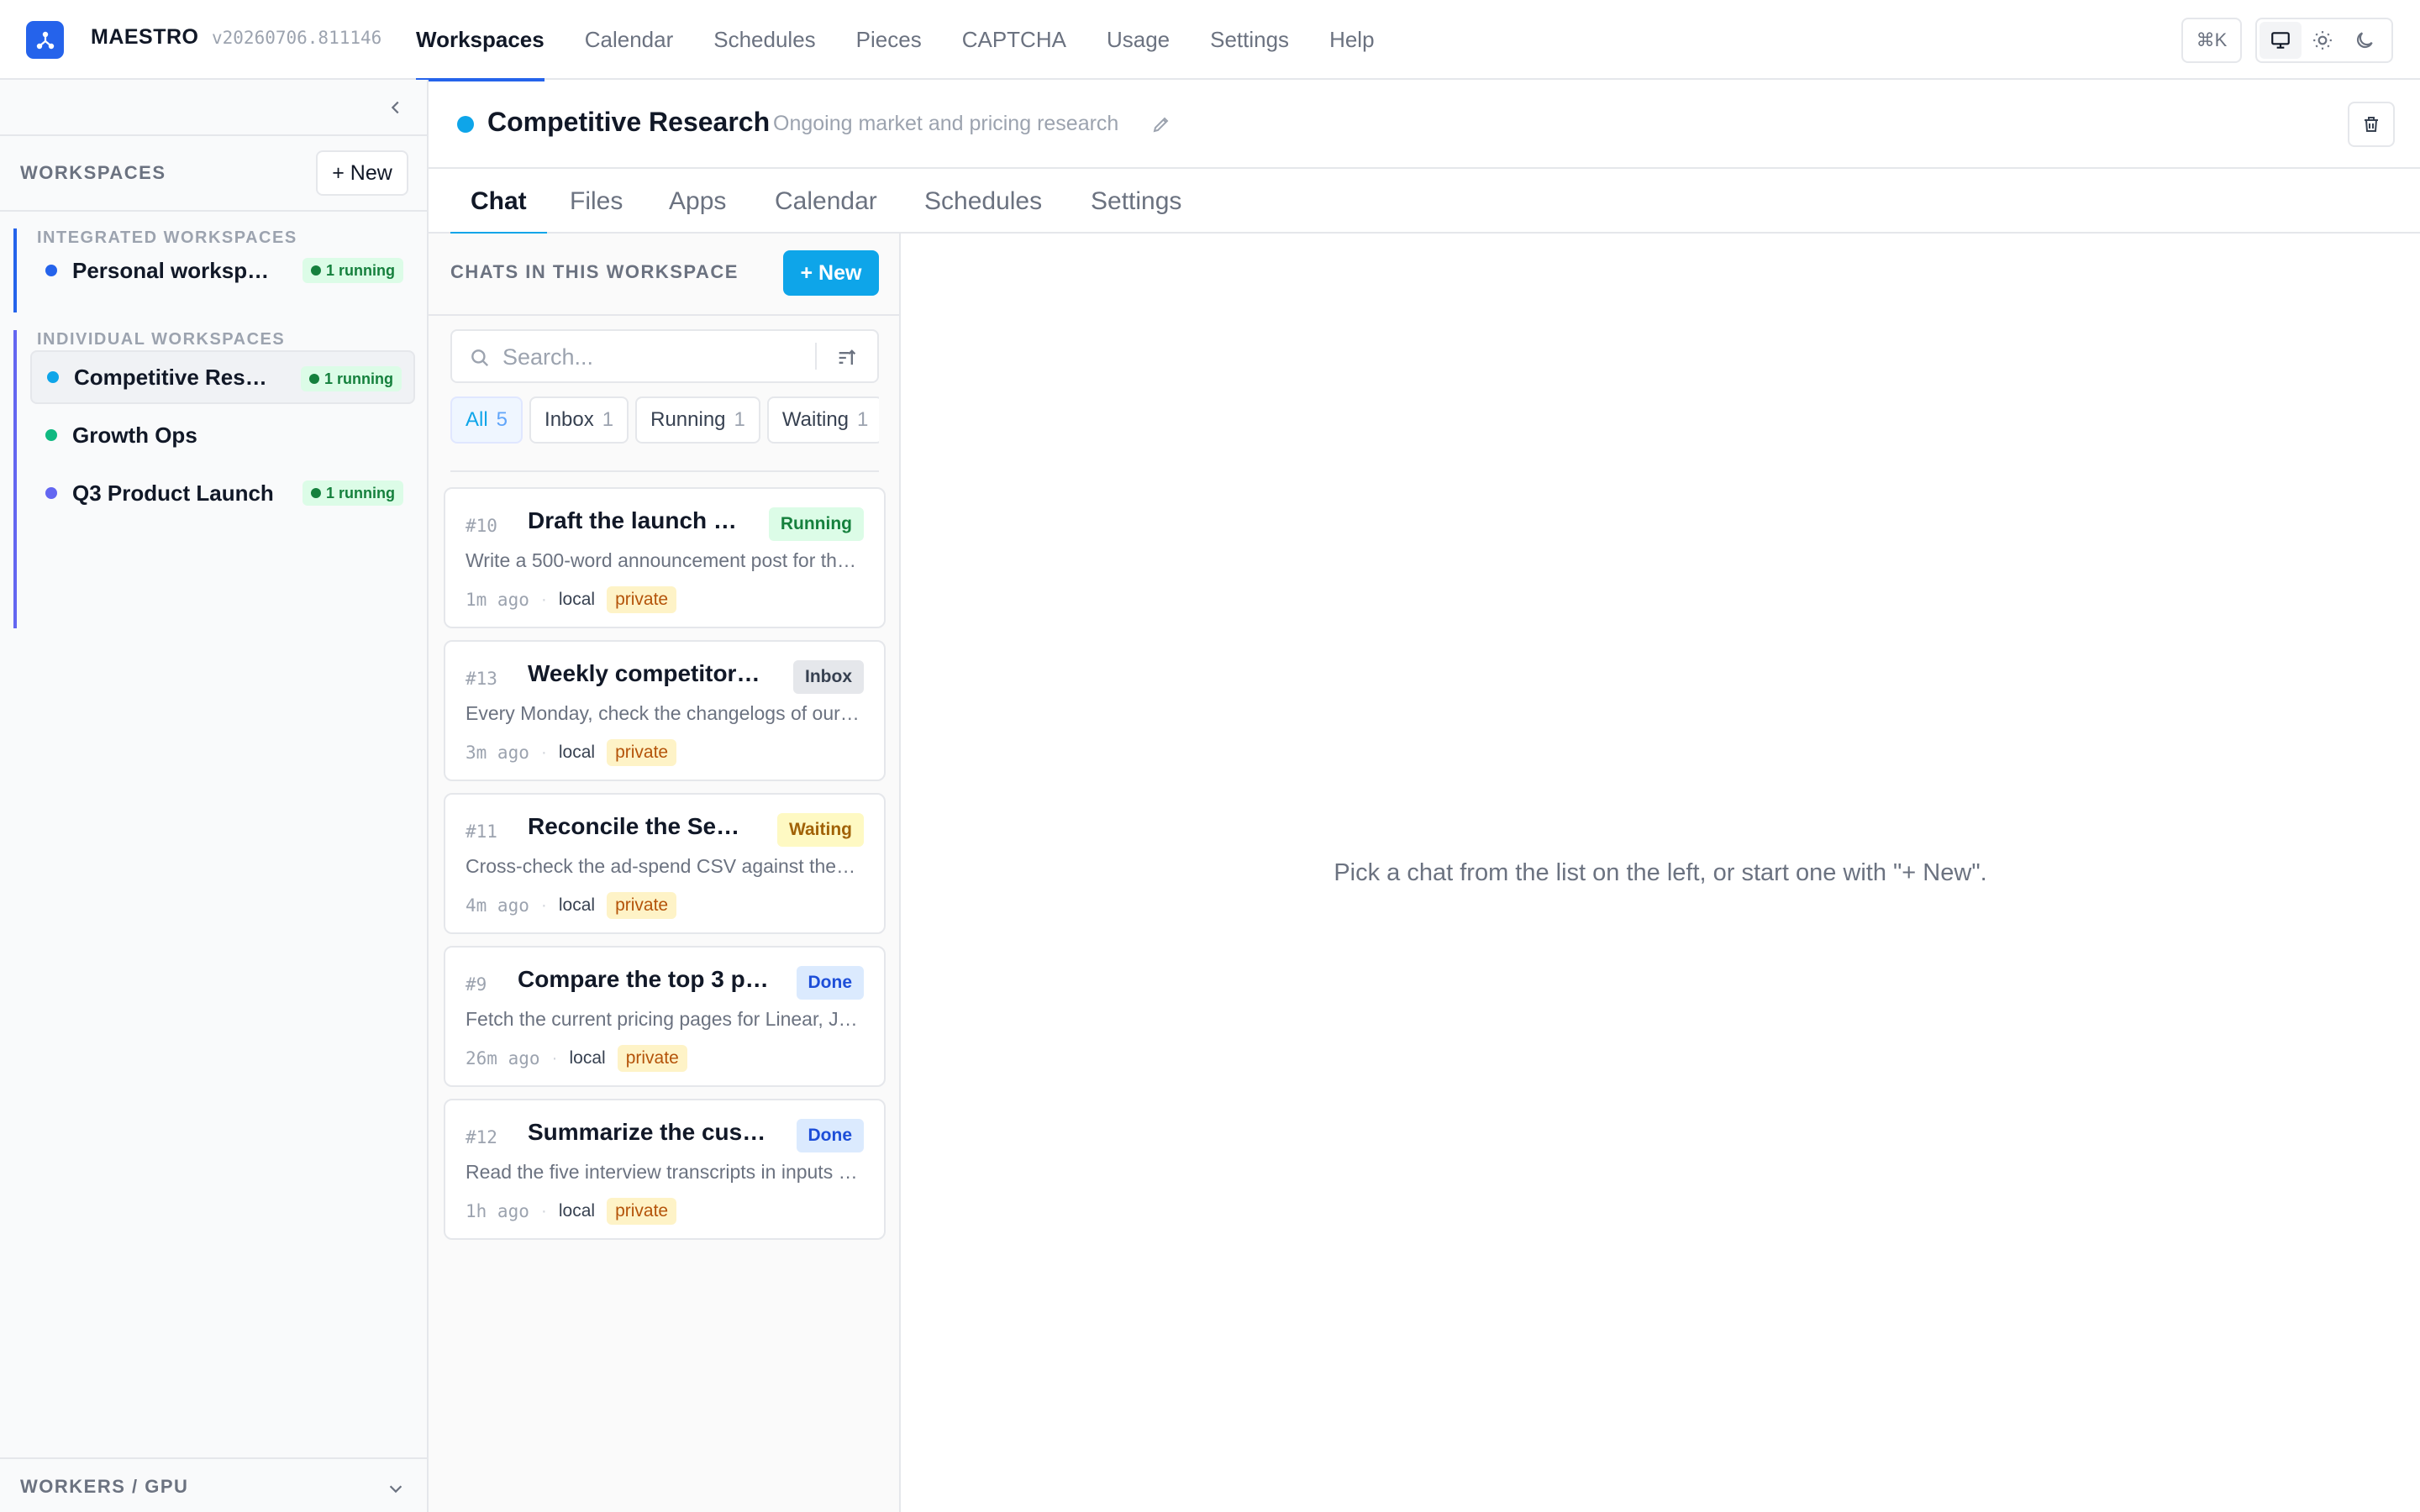 This screenshot has width=2420, height=1512. I want to click on chat-status-badge: Waiting, so click(820, 830).